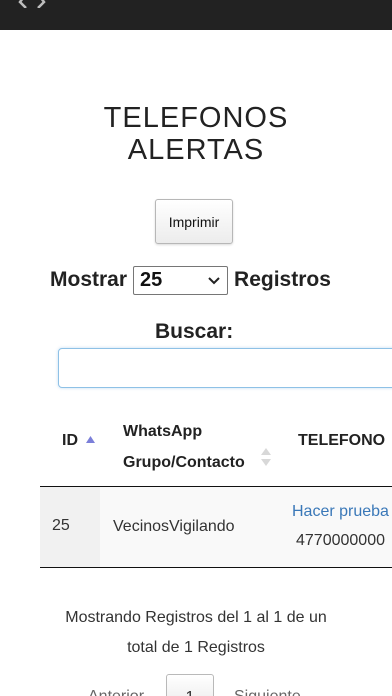 This screenshot has width=392, height=696. Describe the element at coordinates (163, 431) in the screenshot. I see `column-header-whatsapp-line1: WhatsApp` at that location.